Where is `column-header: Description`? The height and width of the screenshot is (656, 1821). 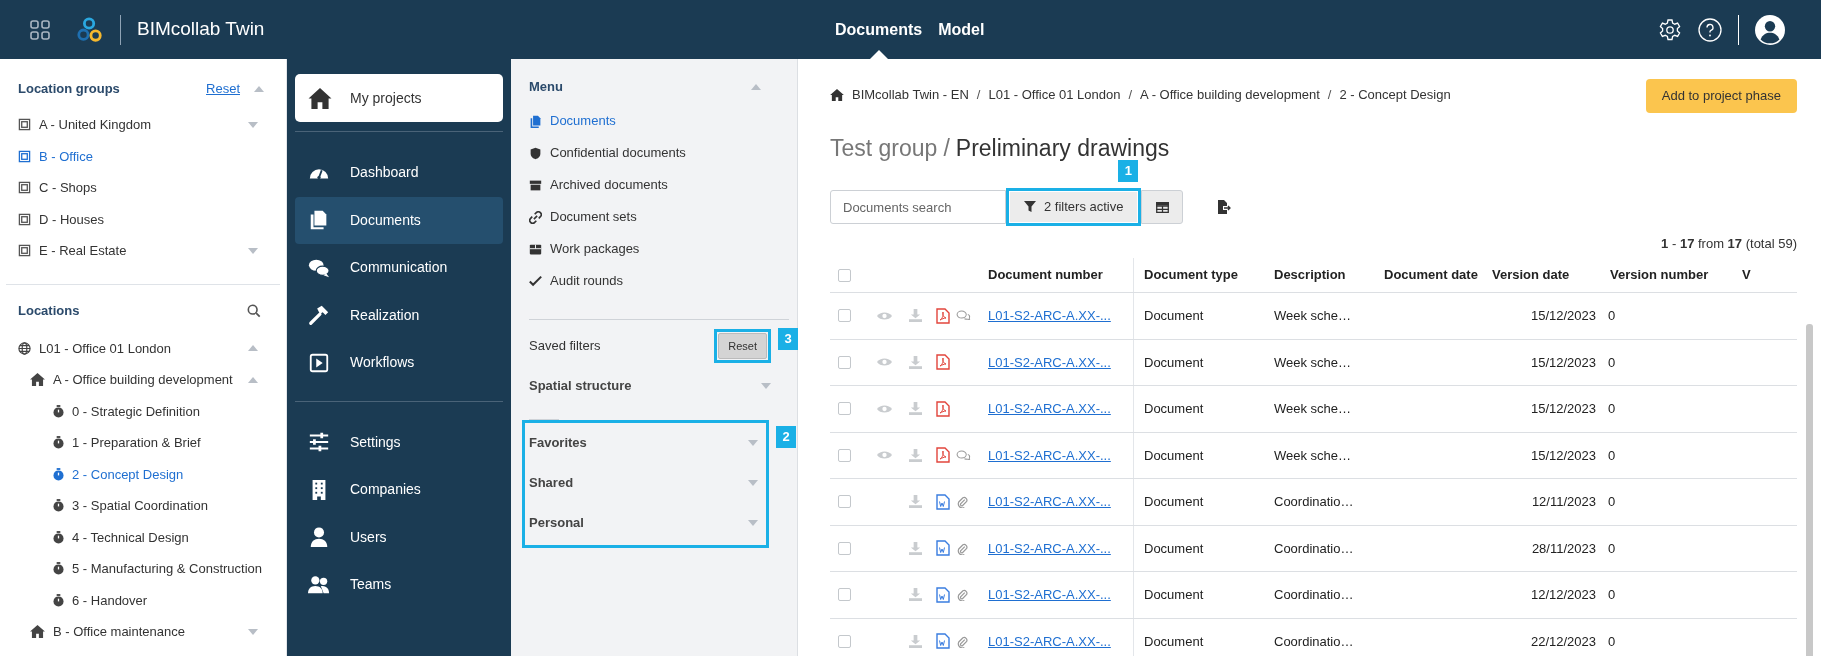 column-header: Description is located at coordinates (1319, 275).